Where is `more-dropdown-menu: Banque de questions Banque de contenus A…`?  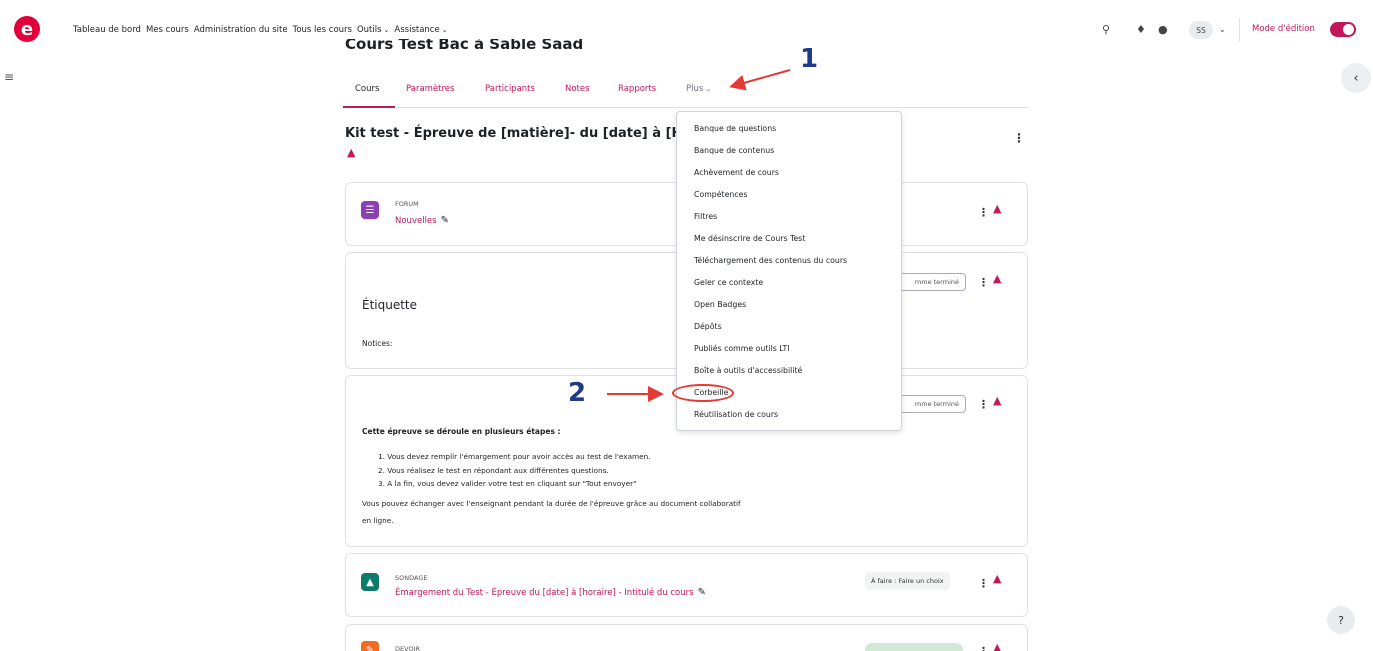
more-dropdown-menu: Banque de questions Banque de contenus A… is located at coordinates (789, 271).